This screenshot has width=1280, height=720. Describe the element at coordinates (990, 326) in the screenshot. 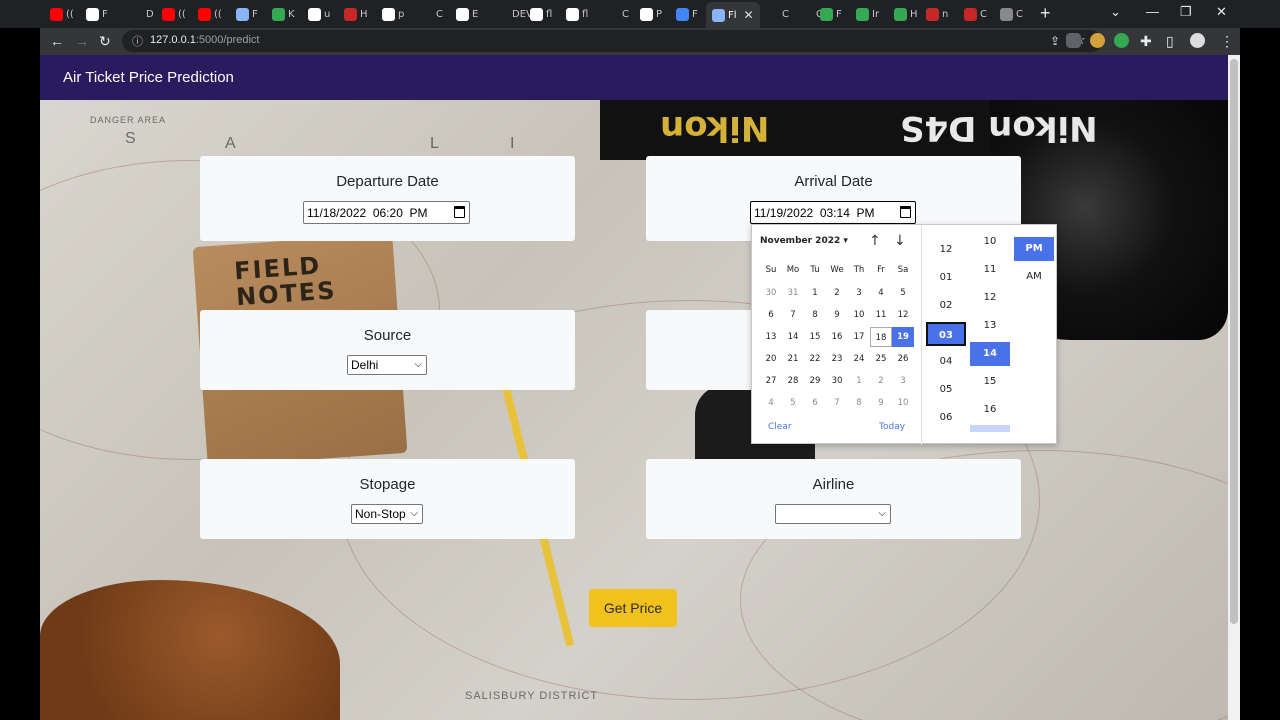

I see `minute-option: 13` at that location.